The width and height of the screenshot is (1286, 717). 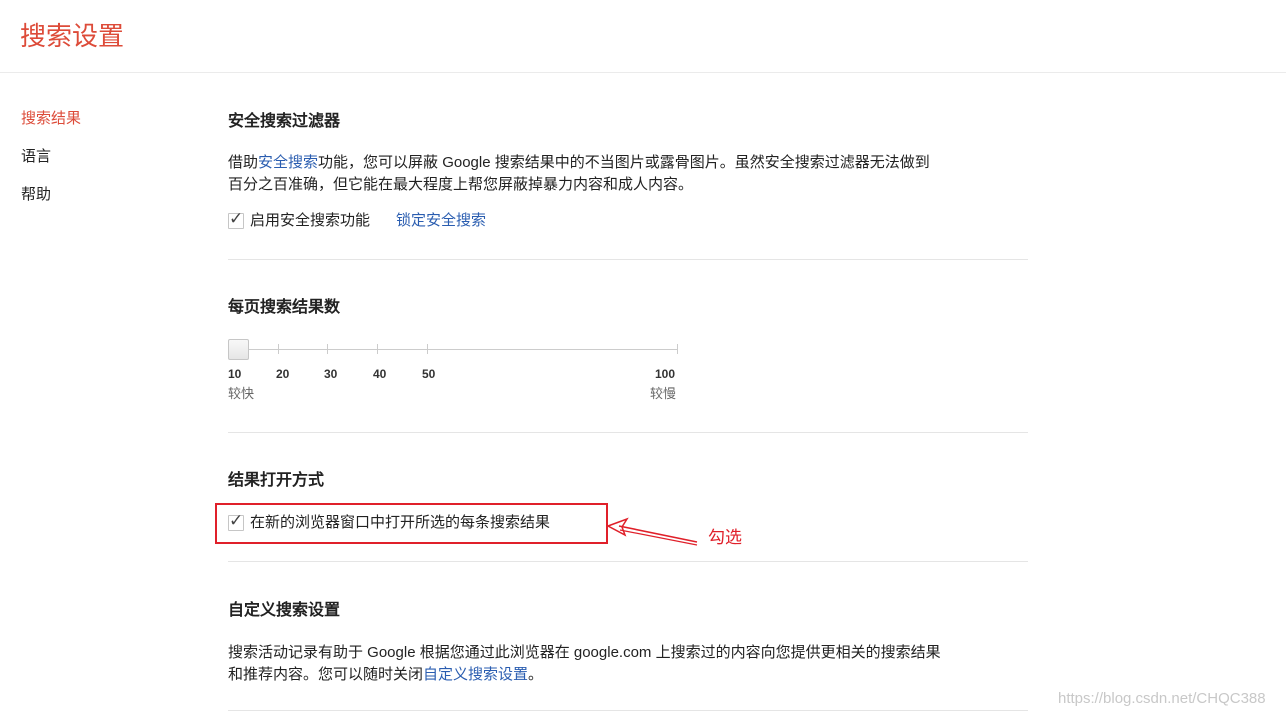 What do you see at coordinates (475, 674) in the screenshot?
I see `custom-search-settings-link: 自定义搜索设置` at bounding box center [475, 674].